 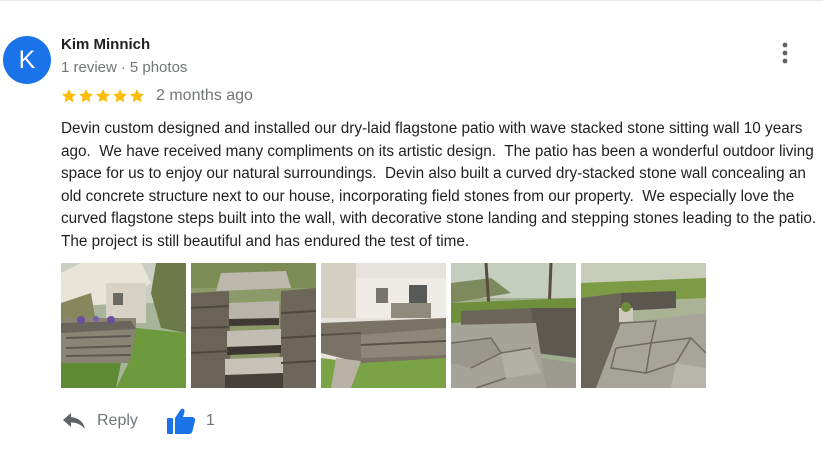 I want to click on reply-arrow-icon, so click(x=74, y=421).